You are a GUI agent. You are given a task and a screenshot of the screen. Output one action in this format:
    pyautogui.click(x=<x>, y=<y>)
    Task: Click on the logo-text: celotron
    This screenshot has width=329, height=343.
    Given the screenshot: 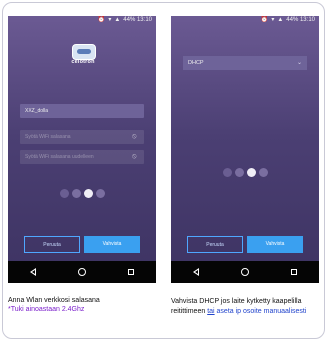 What is the action you would take?
    pyautogui.click(x=83, y=62)
    